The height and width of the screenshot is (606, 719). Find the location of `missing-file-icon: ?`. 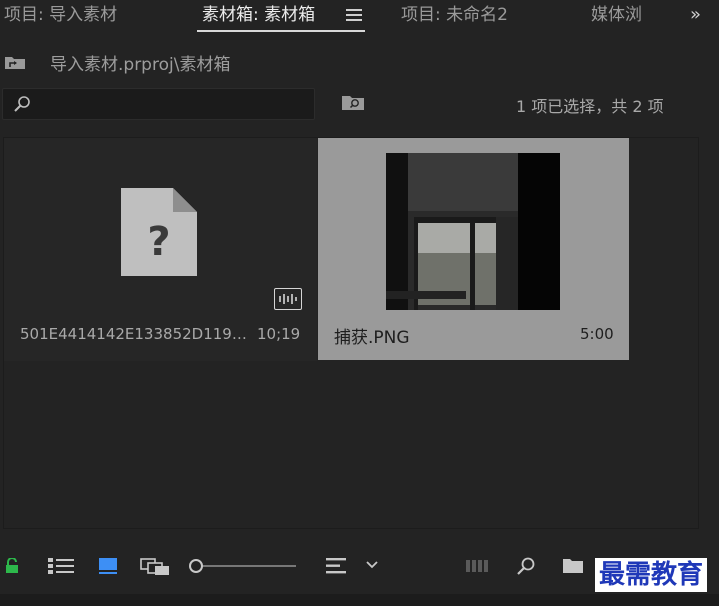

missing-file-icon: ? is located at coordinates (159, 232).